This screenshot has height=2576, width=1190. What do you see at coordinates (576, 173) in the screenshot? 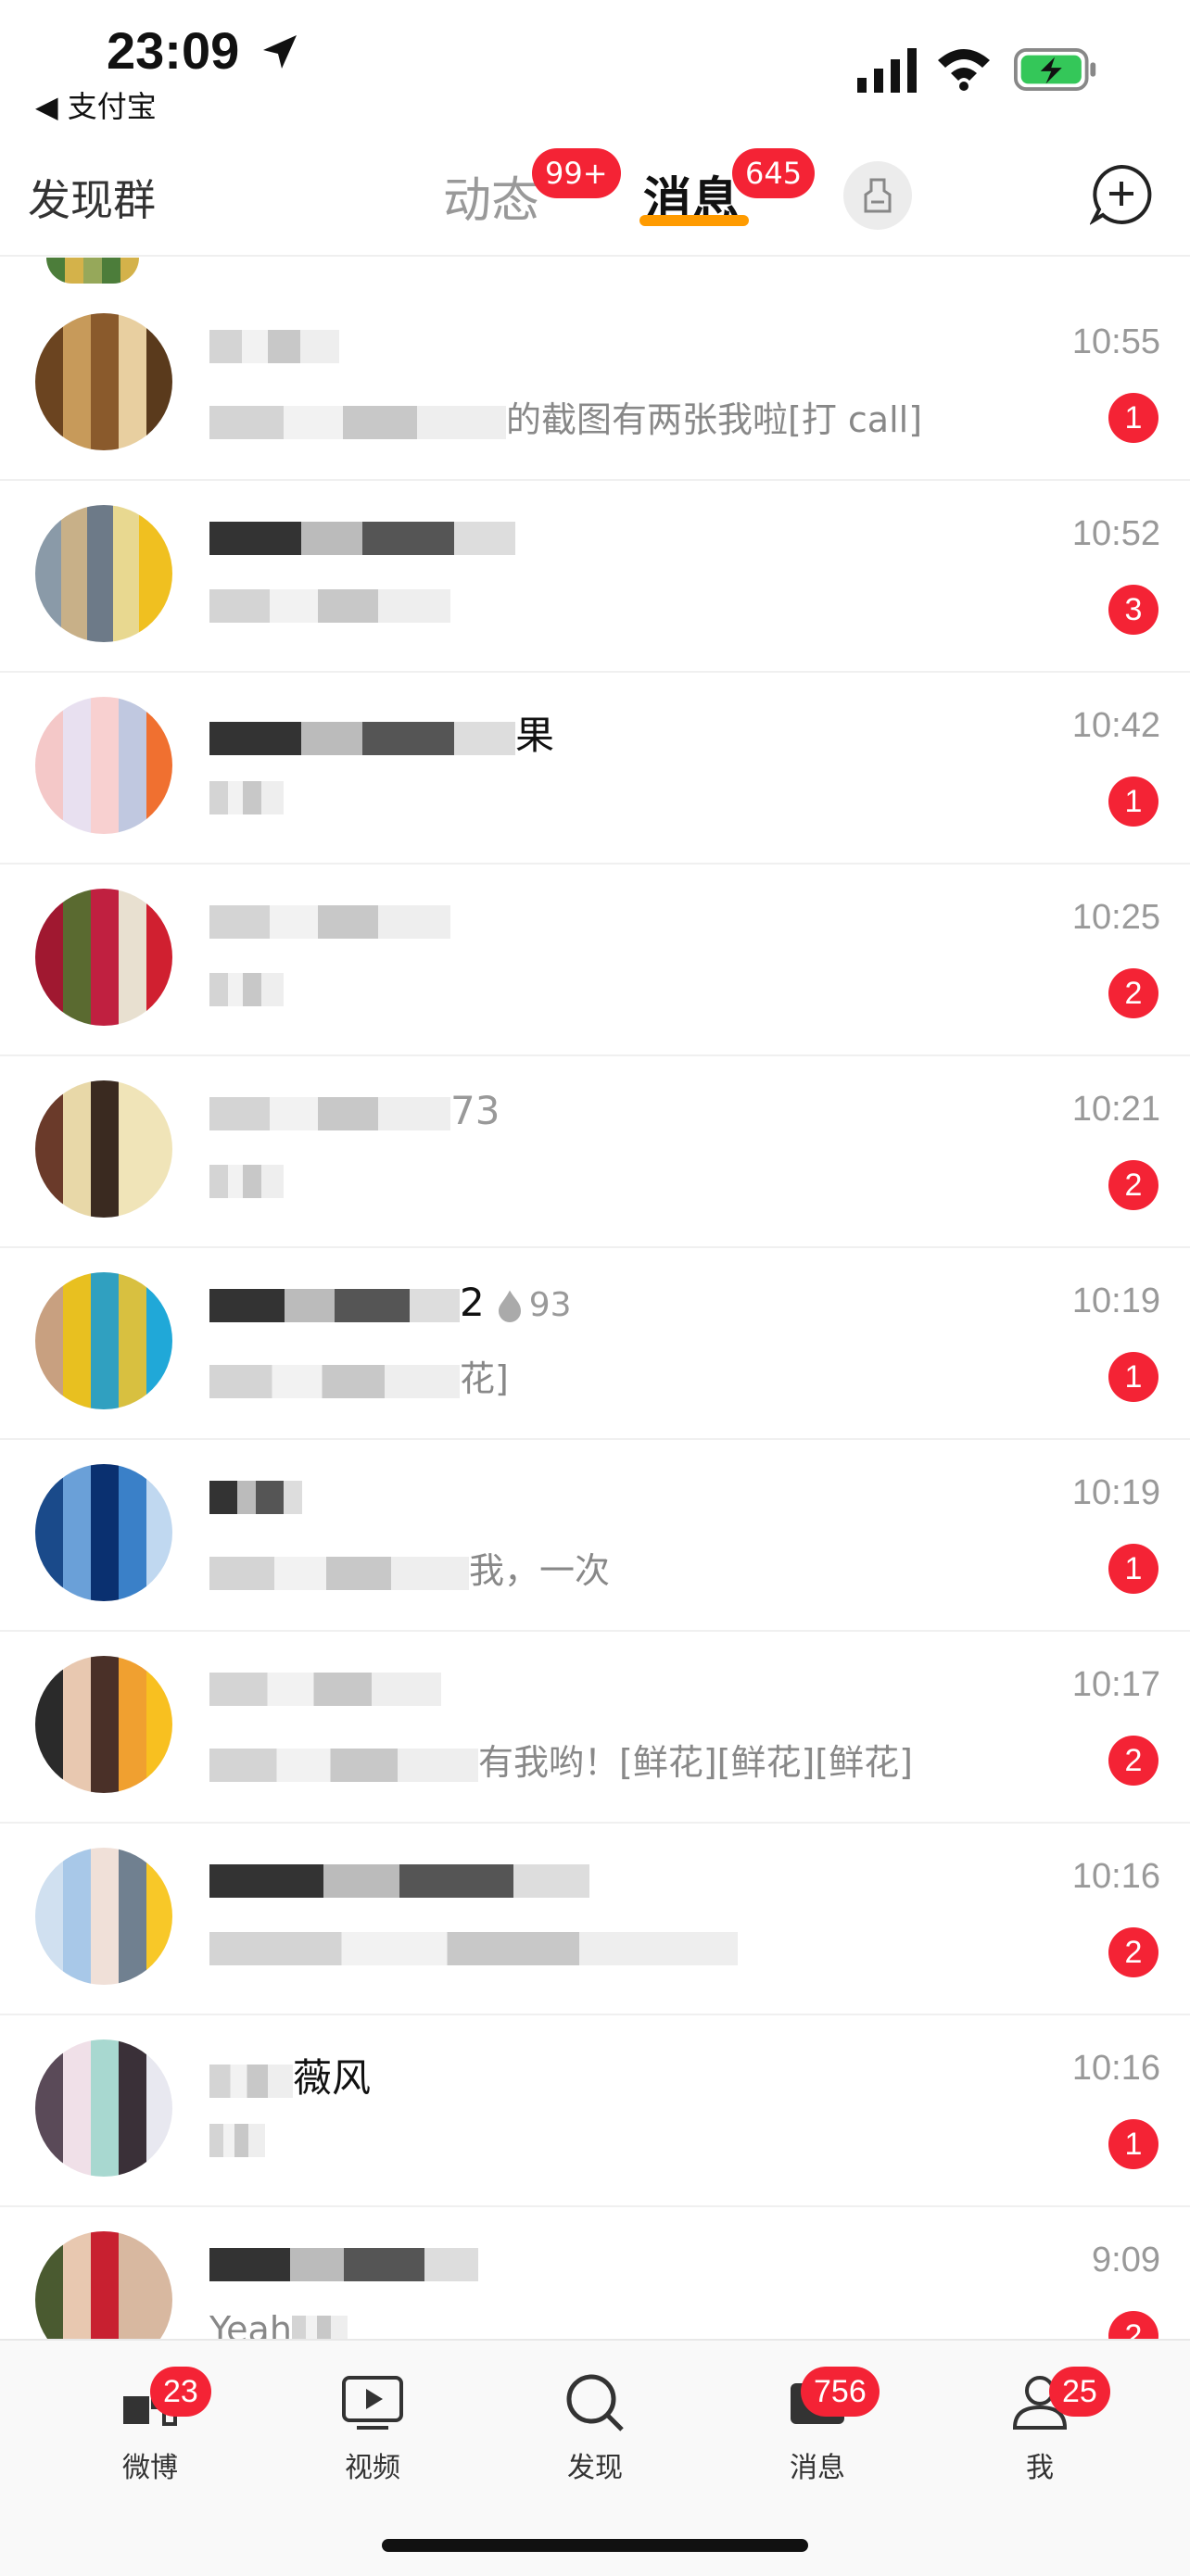
I see `feed-badge: 99+` at bounding box center [576, 173].